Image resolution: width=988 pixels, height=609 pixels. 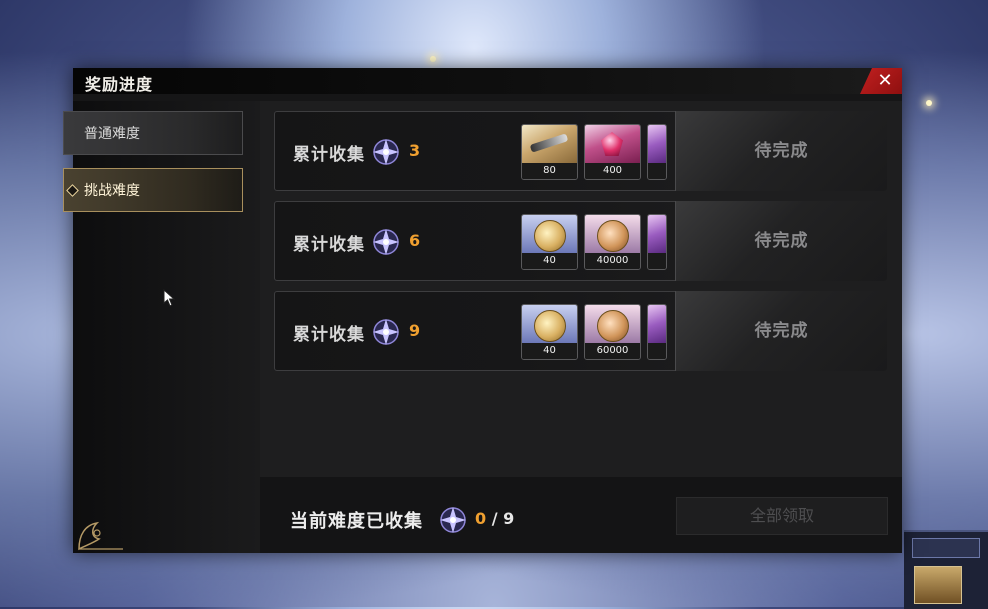 I want to click on background-thumbnail, so click(x=938, y=585).